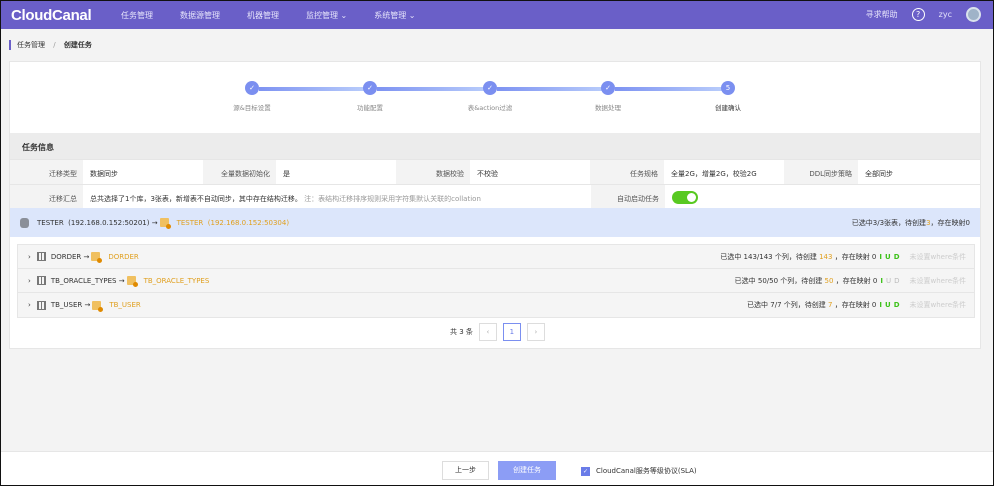 The width and height of the screenshot is (994, 486). Describe the element at coordinates (728, 108) in the screenshot. I see `step-label: 创建确认` at that location.